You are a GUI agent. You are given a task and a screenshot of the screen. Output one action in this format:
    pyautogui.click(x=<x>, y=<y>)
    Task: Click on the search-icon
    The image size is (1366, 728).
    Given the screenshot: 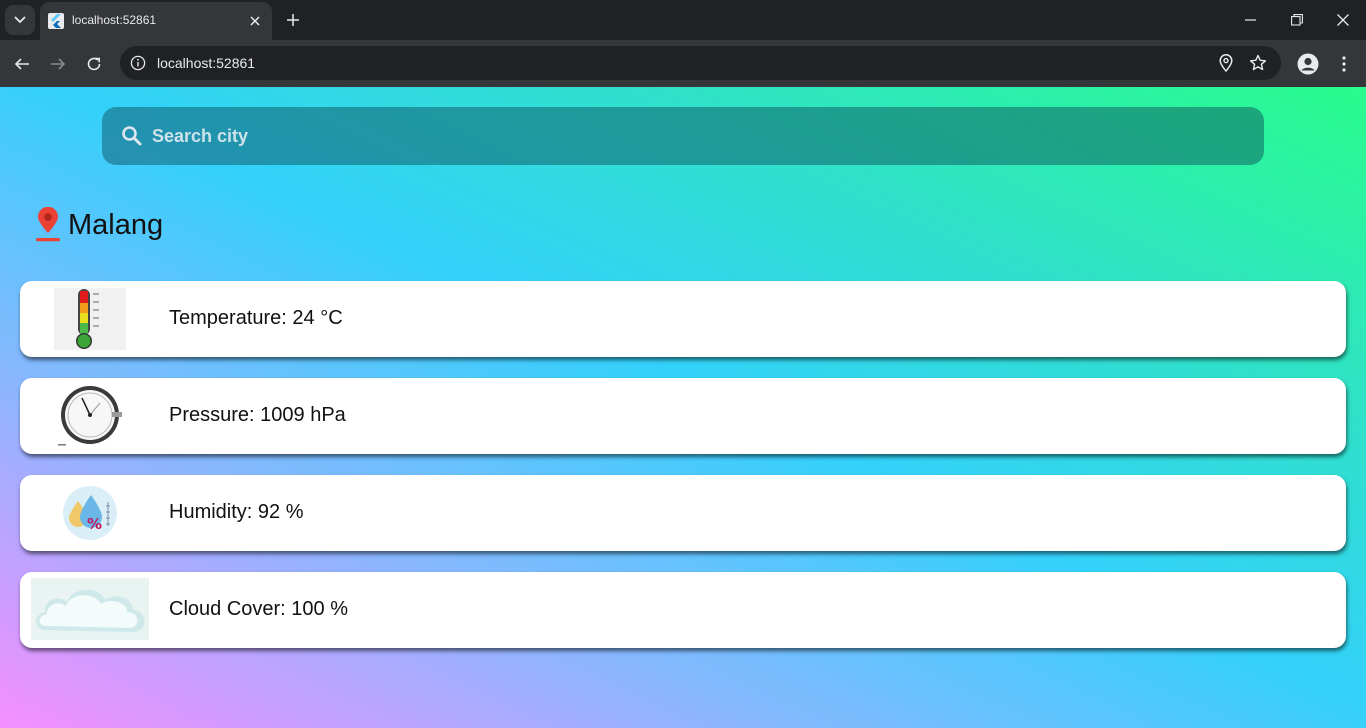 What is the action you would take?
    pyautogui.click(x=132, y=136)
    